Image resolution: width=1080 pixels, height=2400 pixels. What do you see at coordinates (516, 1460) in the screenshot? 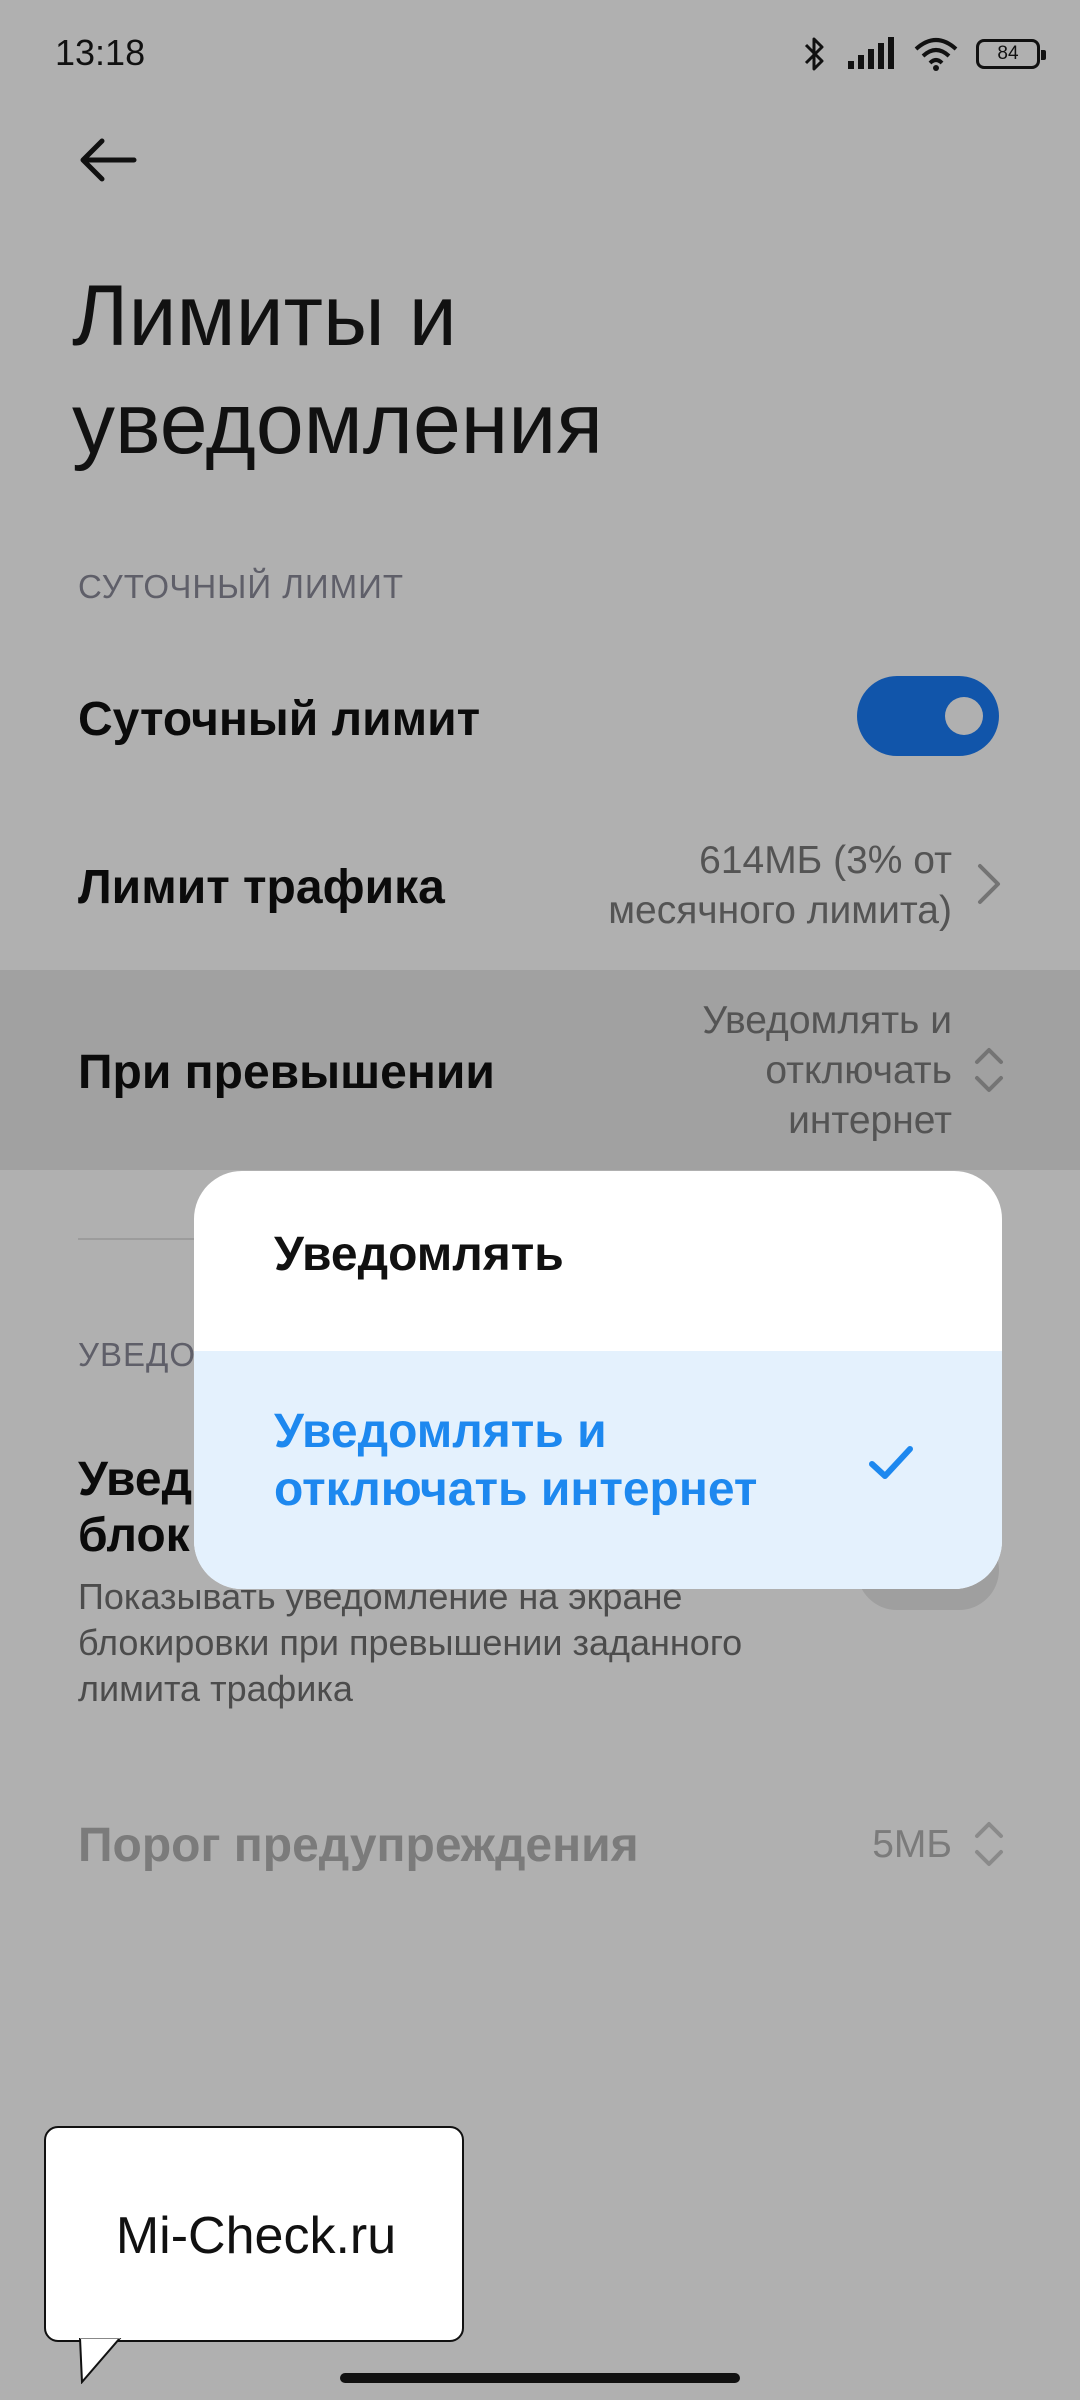
I see `popup-option-label: Уведомлять и отключать интернет` at bounding box center [516, 1460].